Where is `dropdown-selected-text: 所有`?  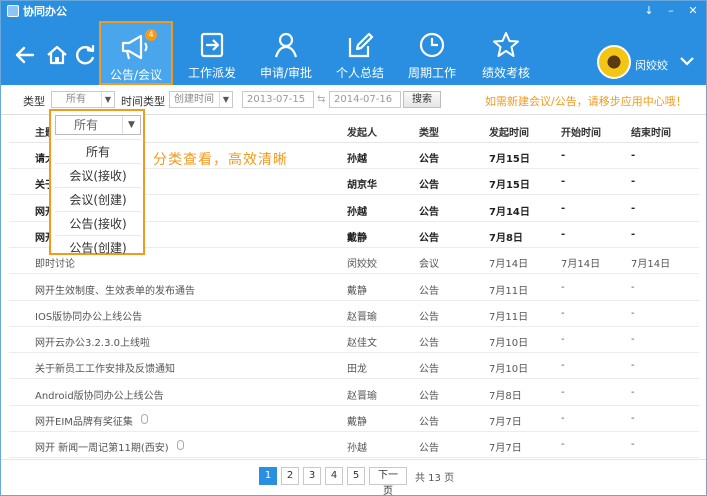
dropdown-selected-text: 所有 is located at coordinates (86, 125).